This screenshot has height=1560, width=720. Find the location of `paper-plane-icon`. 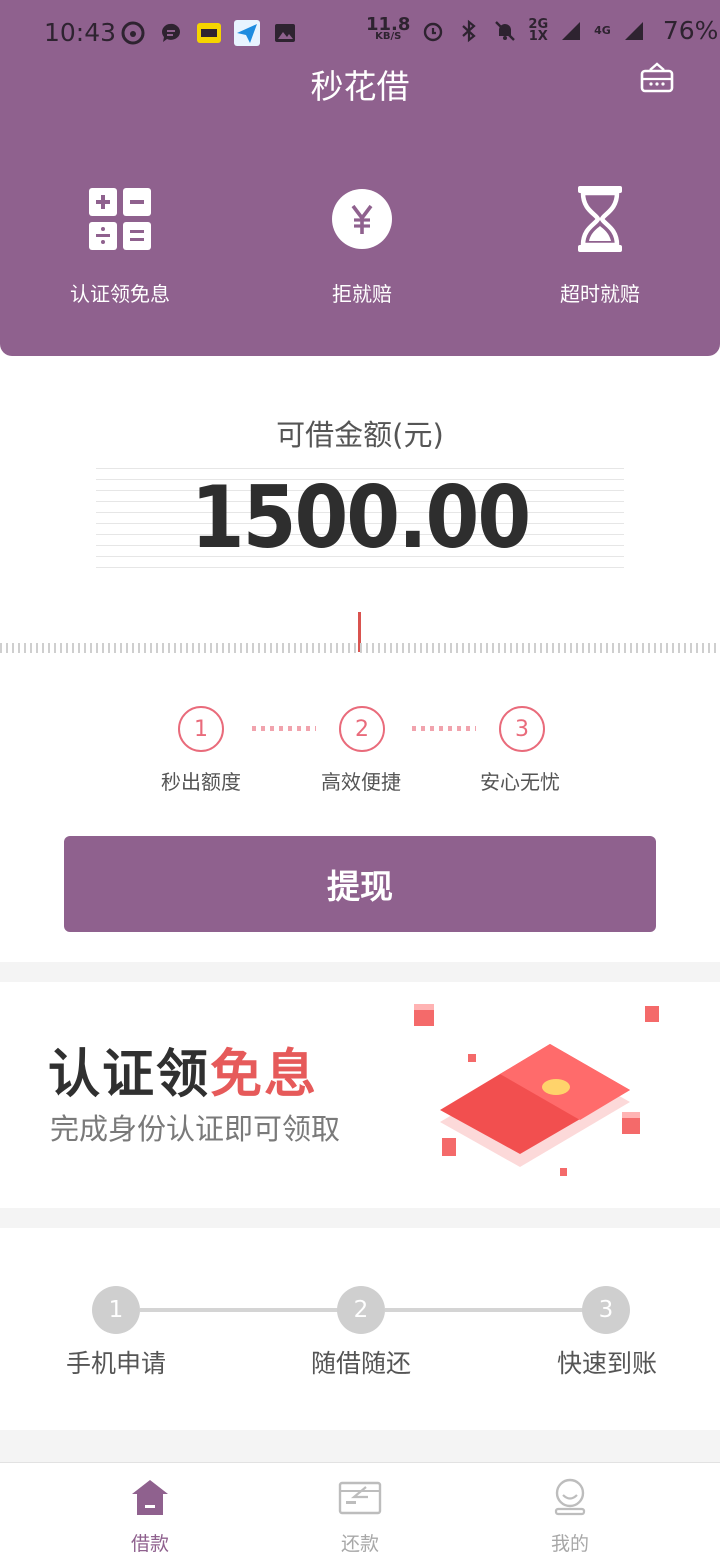

paper-plane-icon is located at coordinates (247, 33).